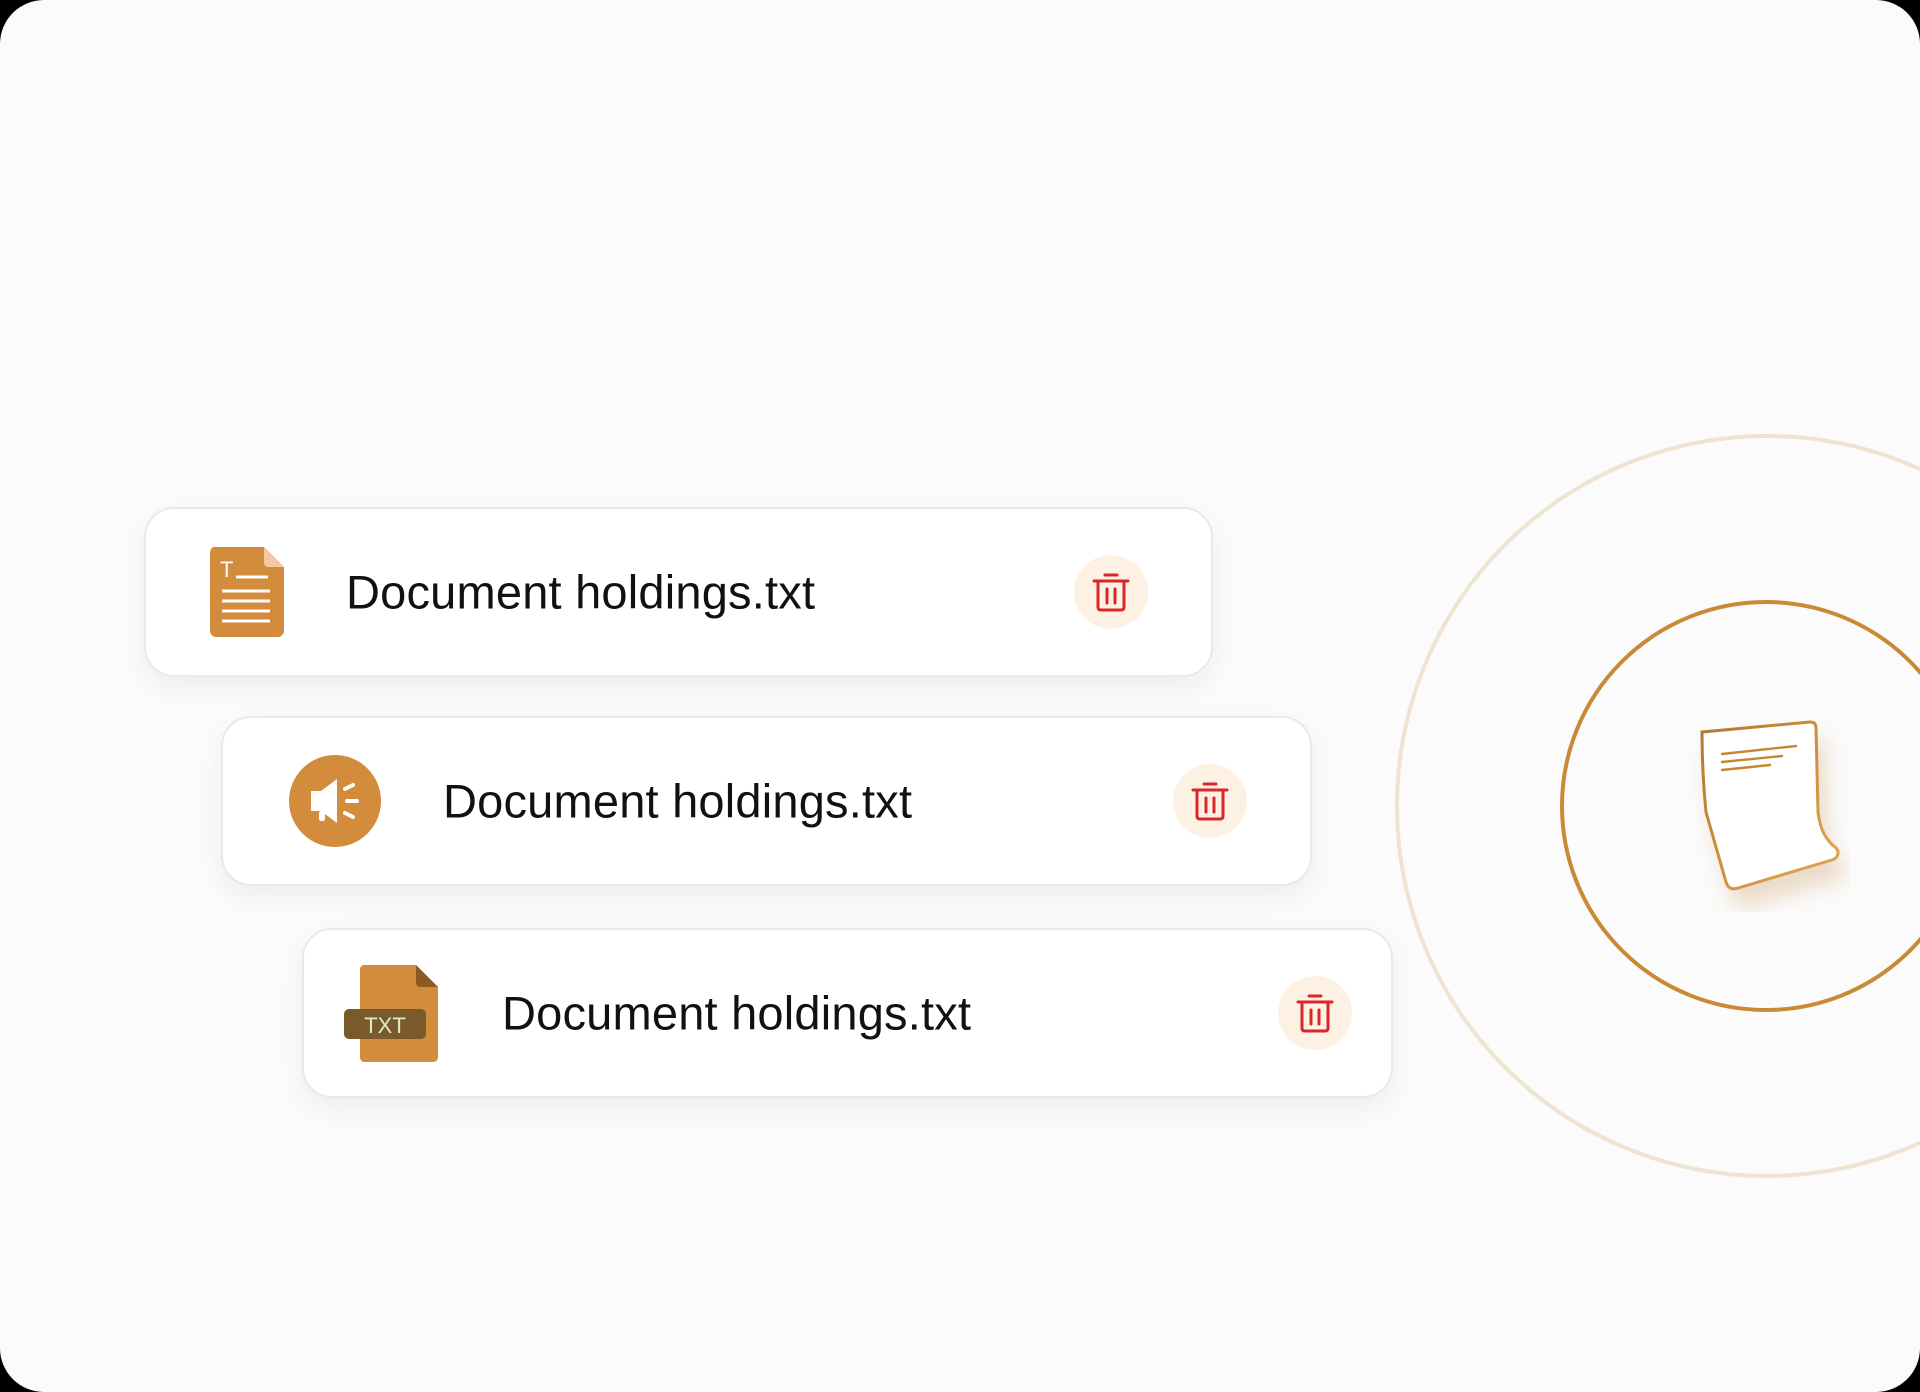  I want to click on paper-document-icon, so click(1770, 805).